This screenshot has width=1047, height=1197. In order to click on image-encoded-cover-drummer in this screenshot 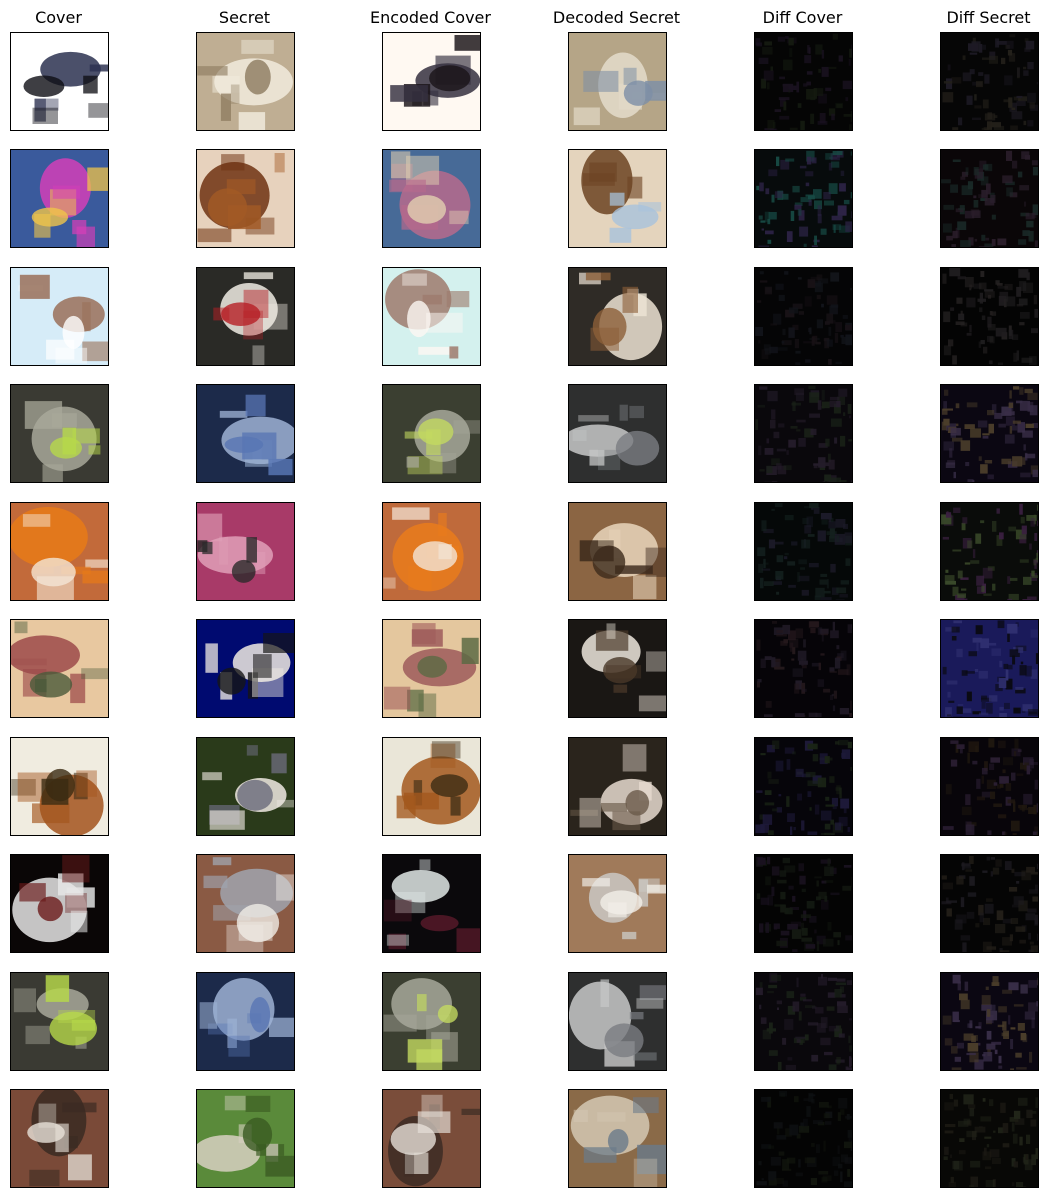, I will do `click(431, 903)`.